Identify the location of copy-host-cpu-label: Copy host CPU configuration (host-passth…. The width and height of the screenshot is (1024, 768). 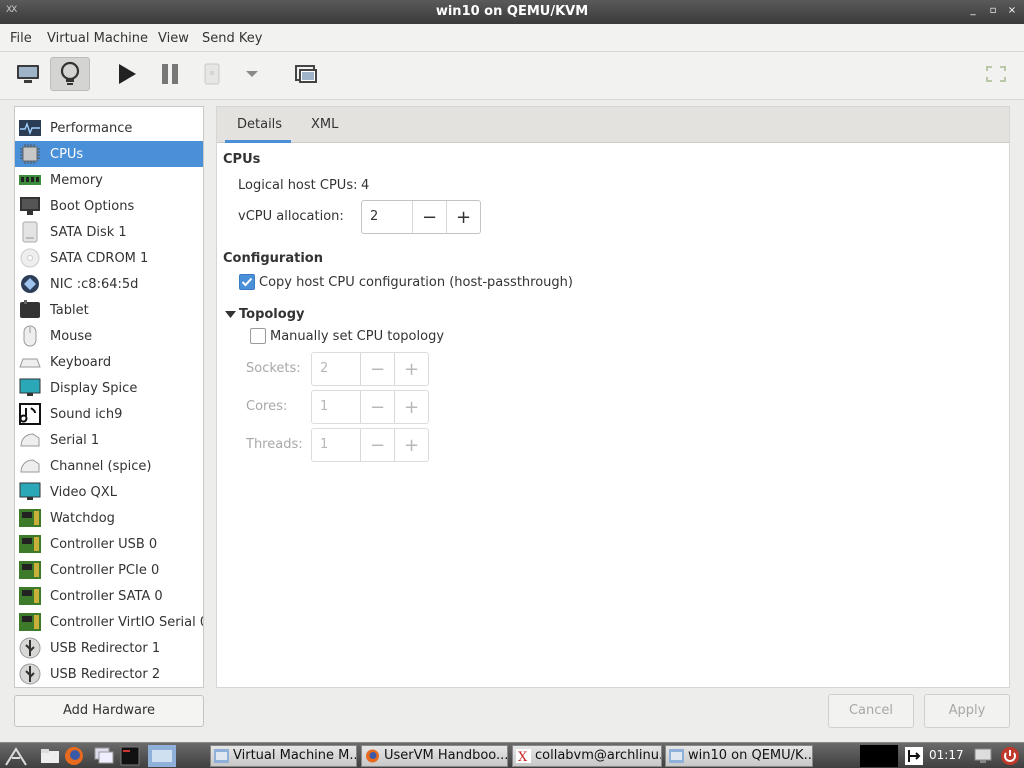
(416, 282).